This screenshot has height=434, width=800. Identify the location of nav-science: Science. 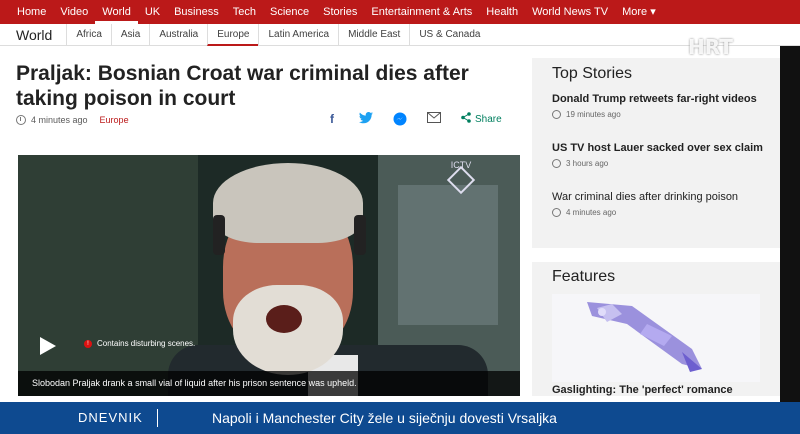
(289, 12).